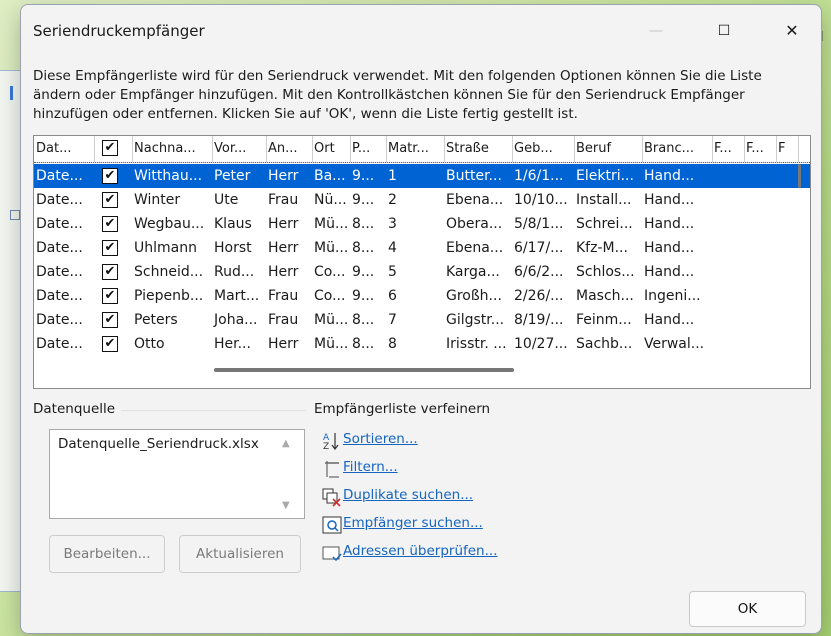 This screenshot has width=831, height=636. Describe the element at coordinates (239, 176) in the screenshot. I see `table-cell: Peter` at that location.